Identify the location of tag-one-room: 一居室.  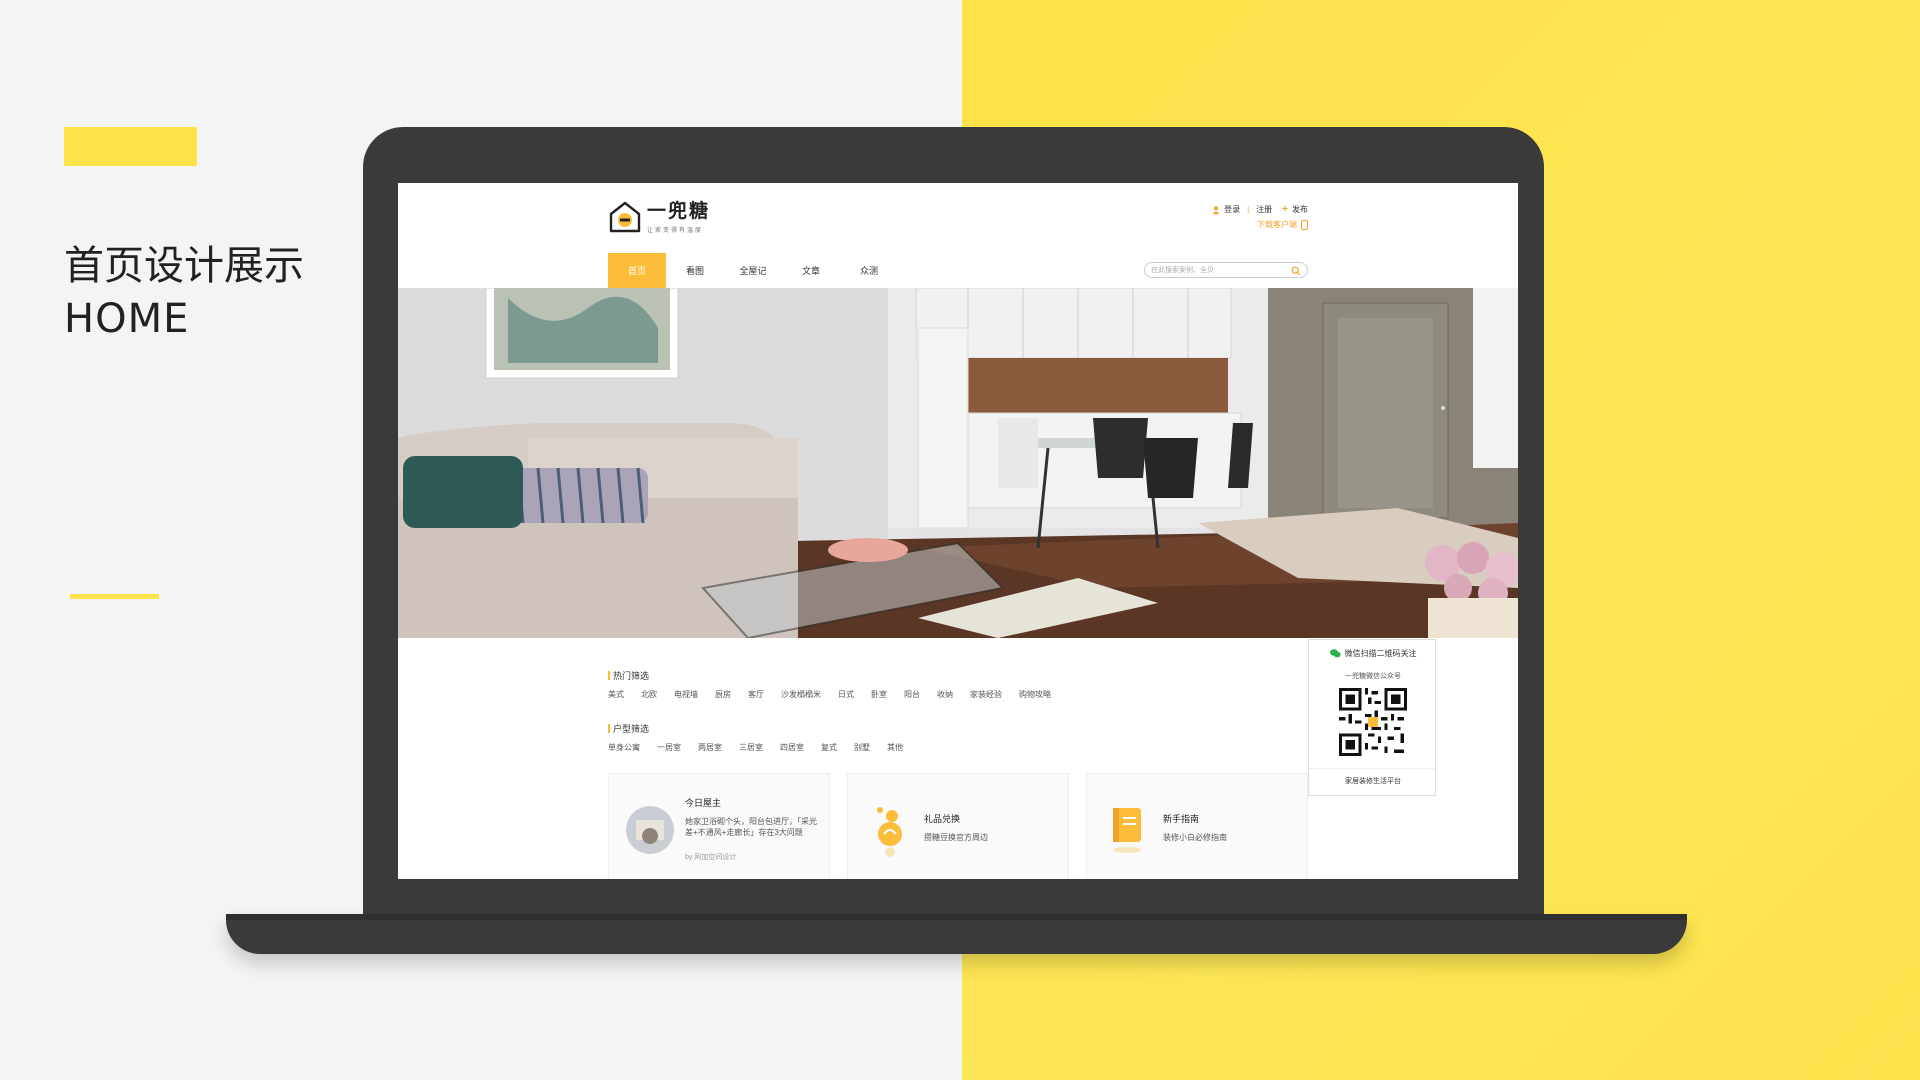
(669, 747).